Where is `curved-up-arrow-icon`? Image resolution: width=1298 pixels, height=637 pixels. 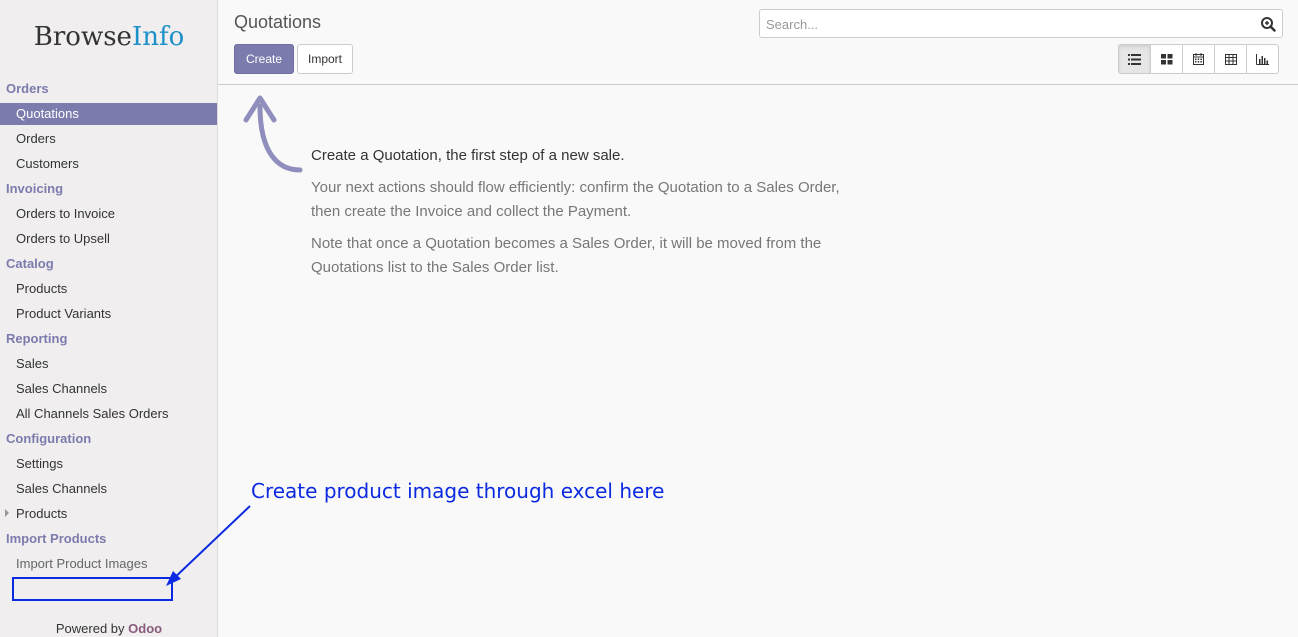 curved-up-arrow-icon is located at coordinates (273, 134).